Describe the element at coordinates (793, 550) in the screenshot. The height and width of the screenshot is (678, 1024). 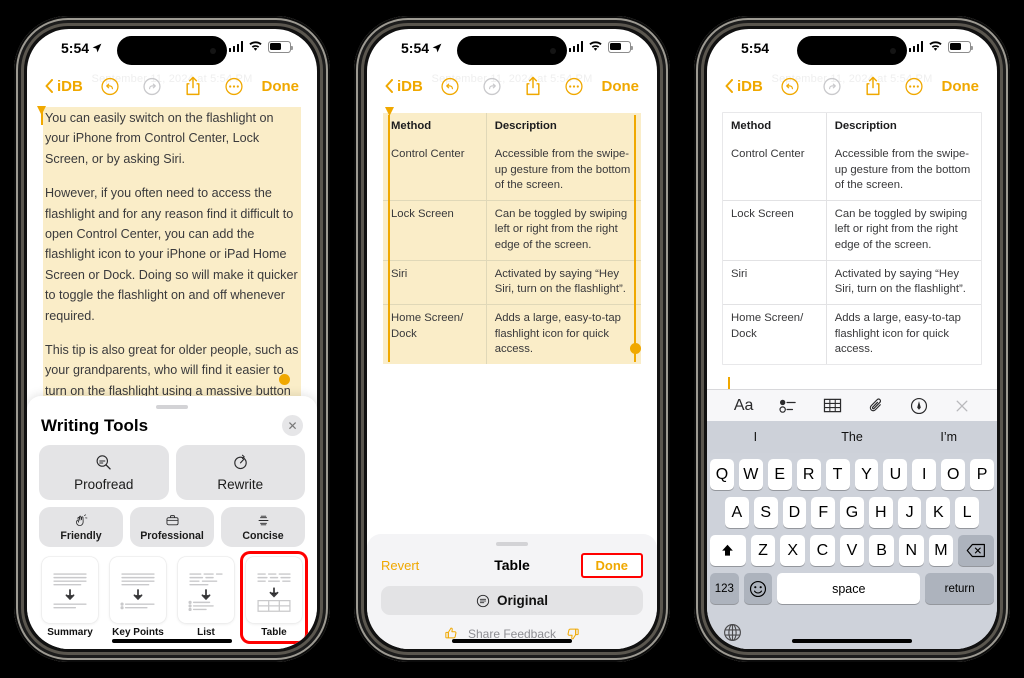
I see `key-x: X` at that location.